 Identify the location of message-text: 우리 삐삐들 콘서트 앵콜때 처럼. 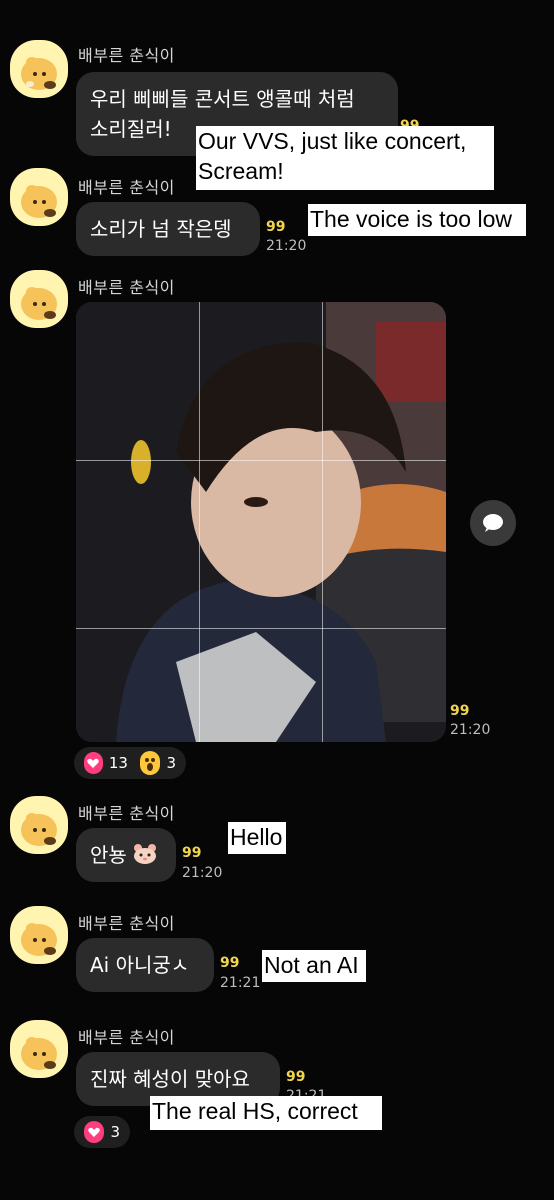
(222, 99).